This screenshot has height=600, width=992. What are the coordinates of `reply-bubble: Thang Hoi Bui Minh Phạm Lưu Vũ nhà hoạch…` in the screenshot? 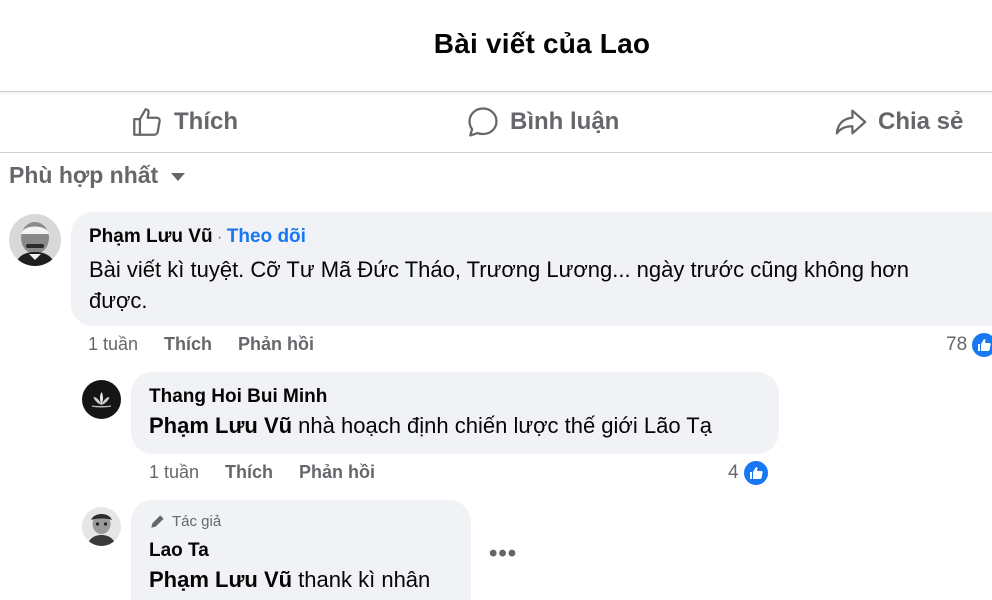 It's located at (455, 413).